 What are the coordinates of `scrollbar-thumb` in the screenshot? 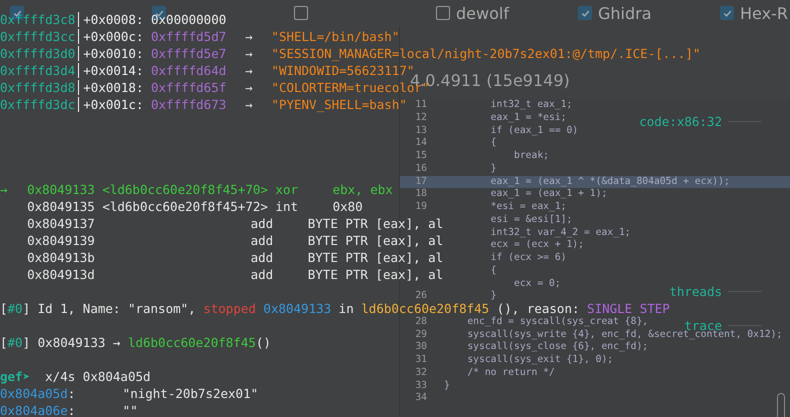 It's located at (781, 405).